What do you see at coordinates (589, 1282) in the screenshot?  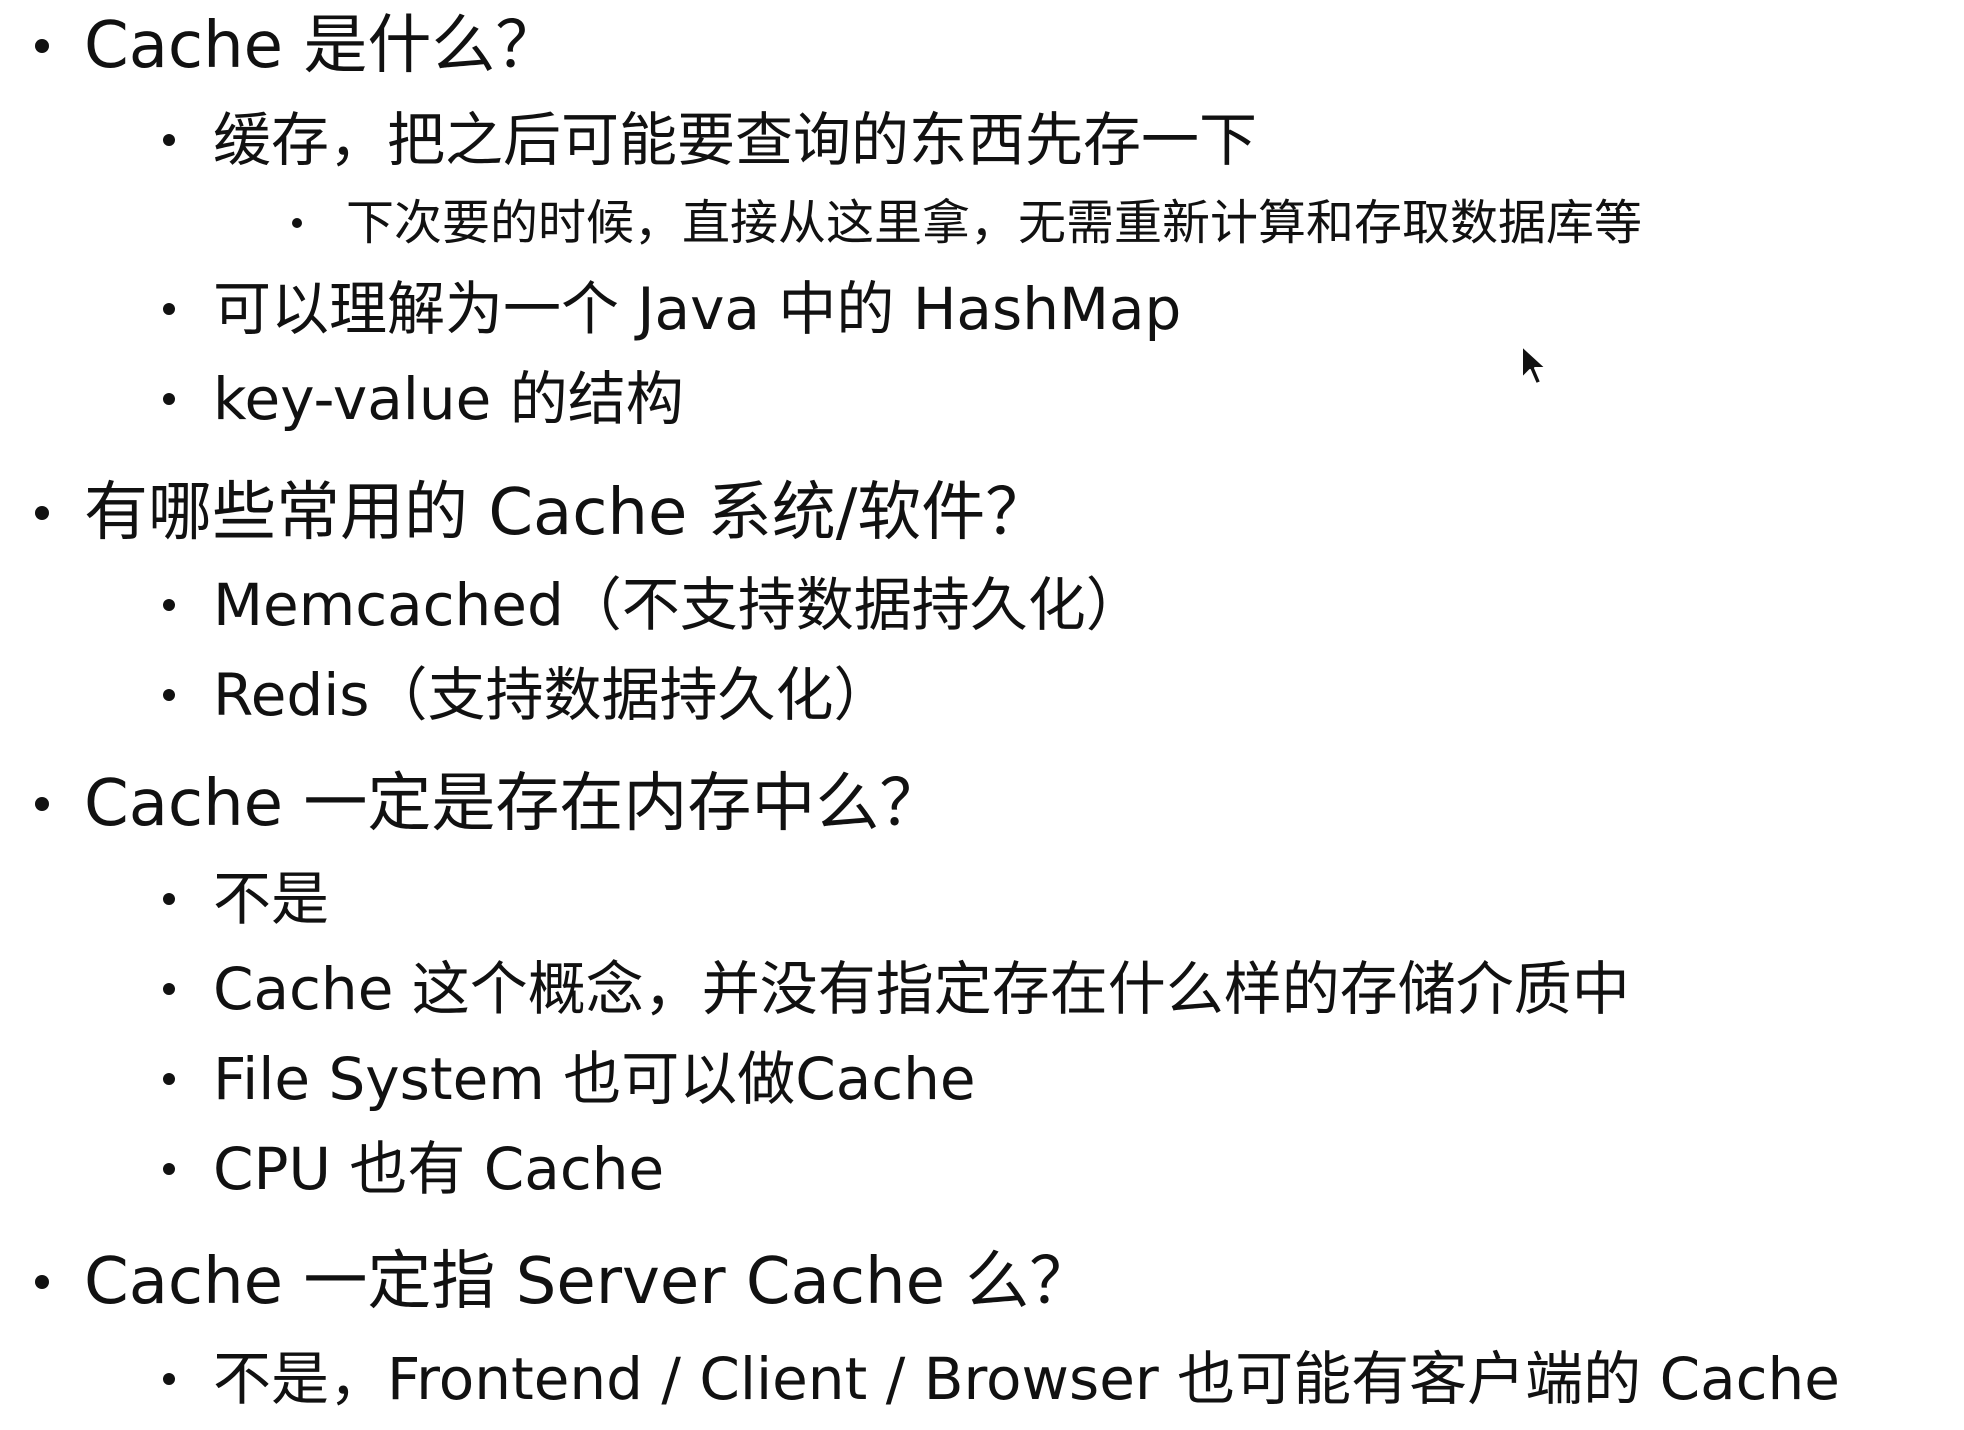 I see `section-question: Cache 一定指 Server Cache 么？` at bounding box center [589, 1282].